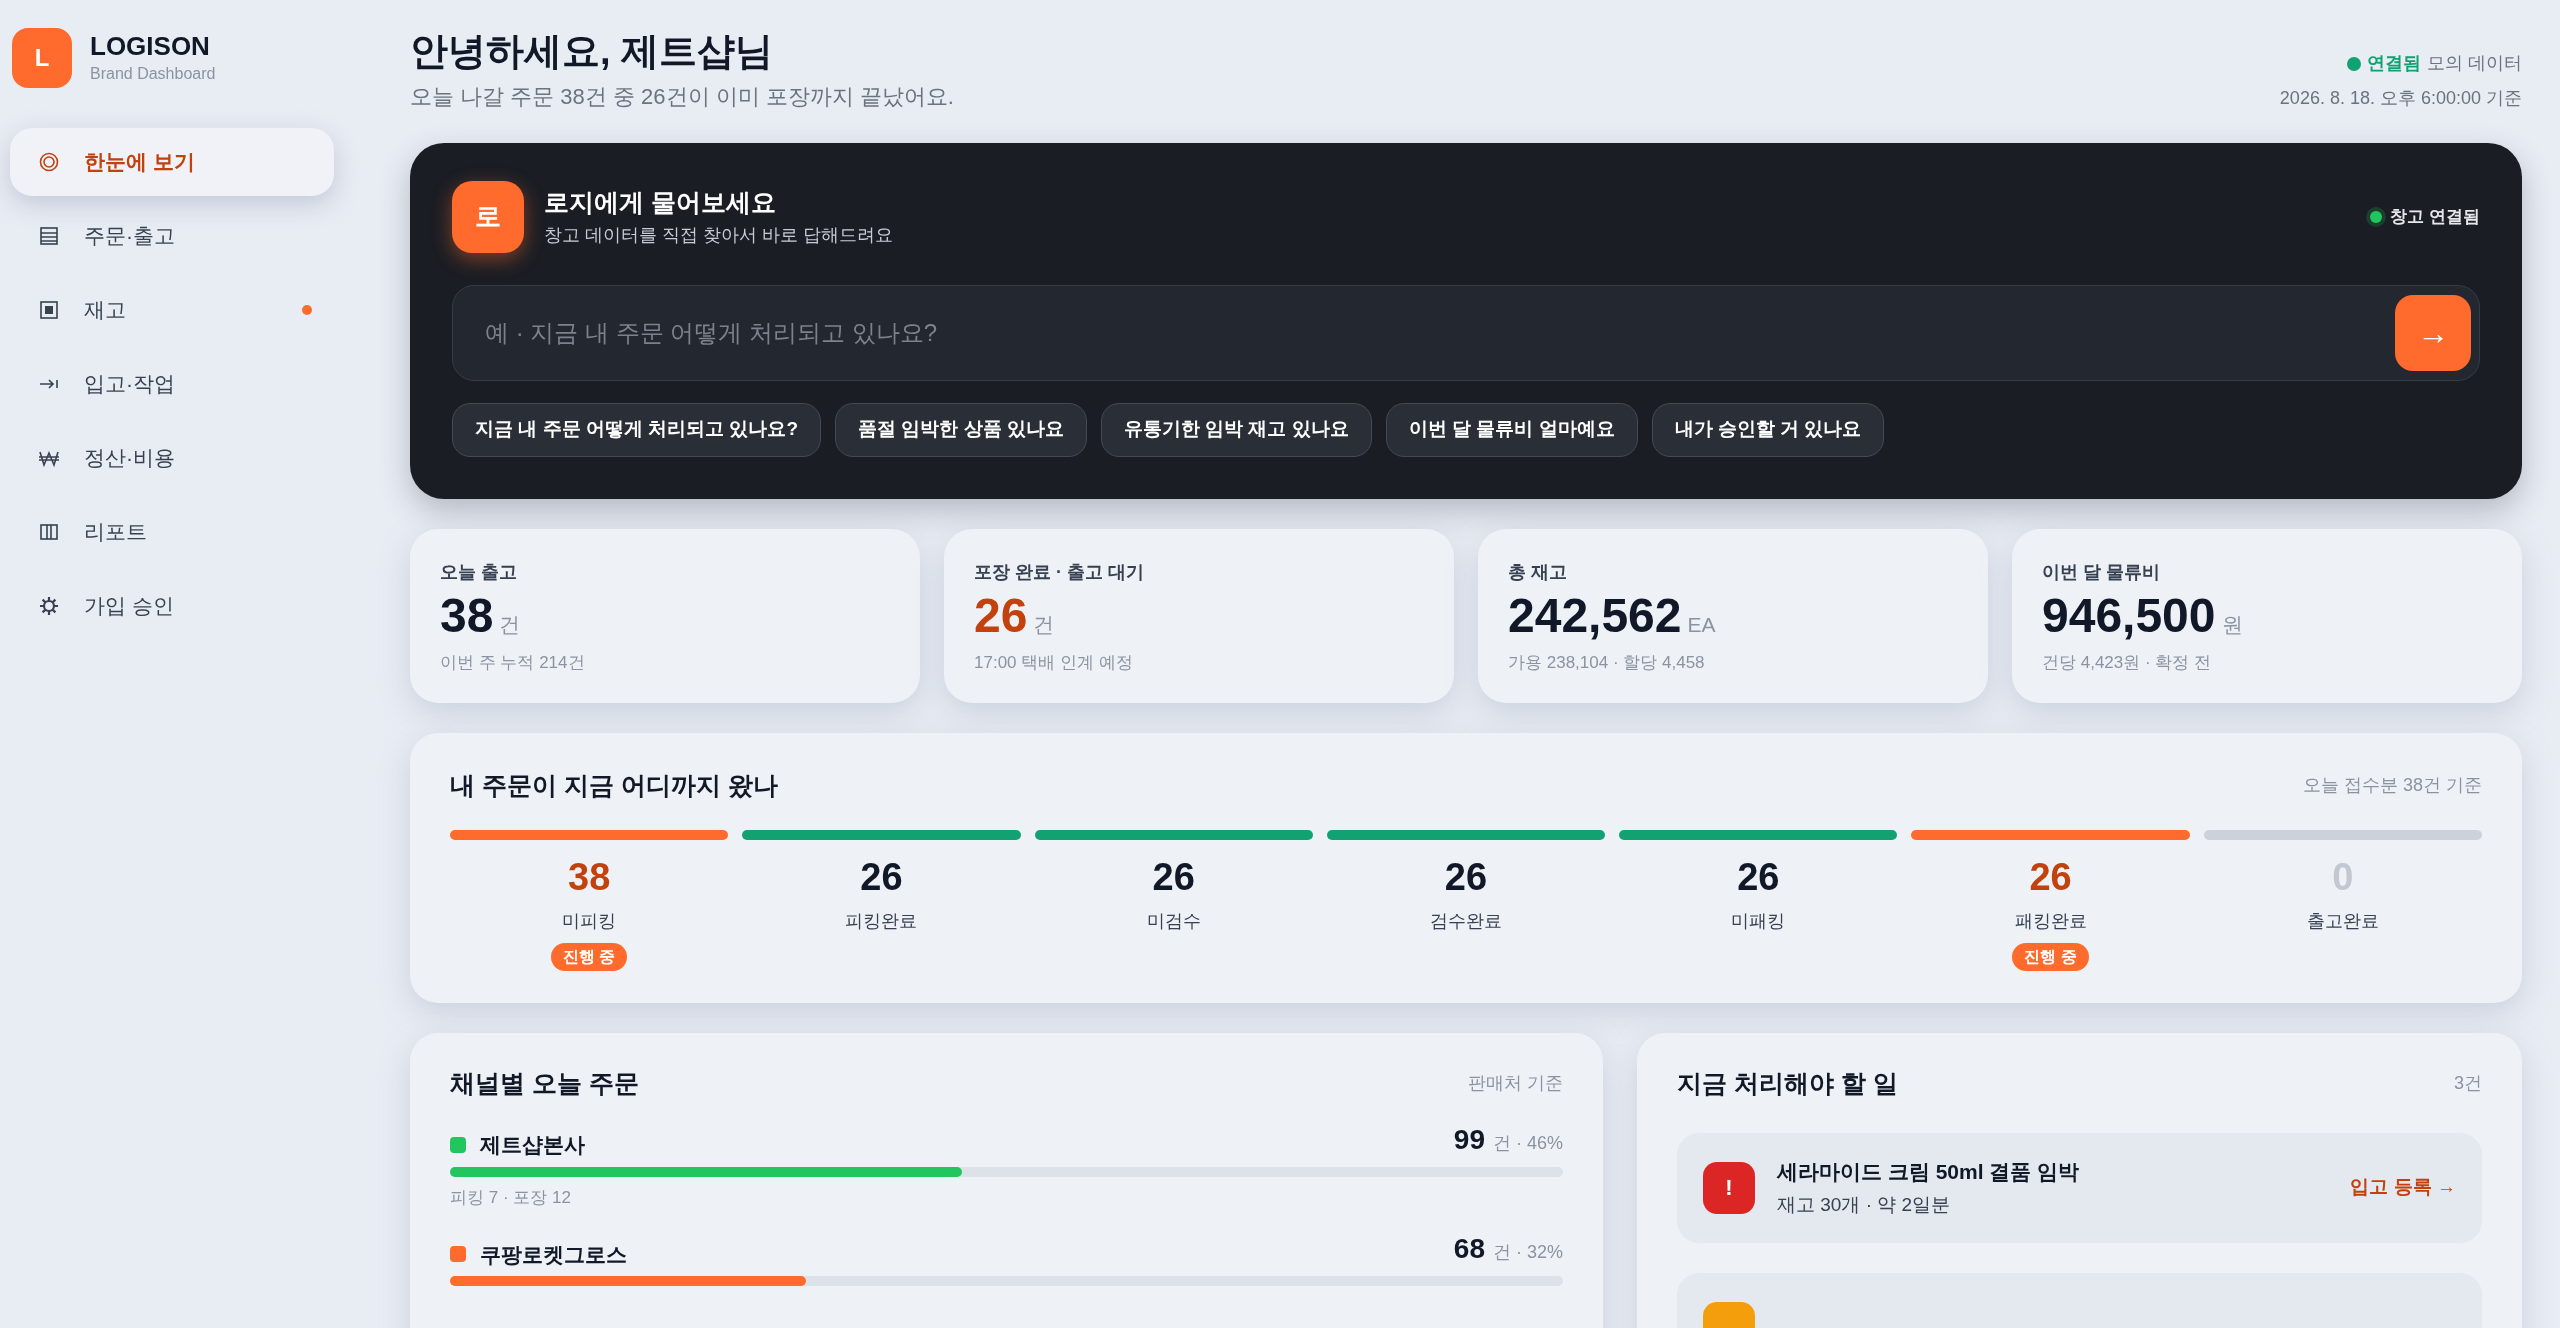  I want to click on page-title: 안녕하세요, 제트샵님, so click(592, 51).